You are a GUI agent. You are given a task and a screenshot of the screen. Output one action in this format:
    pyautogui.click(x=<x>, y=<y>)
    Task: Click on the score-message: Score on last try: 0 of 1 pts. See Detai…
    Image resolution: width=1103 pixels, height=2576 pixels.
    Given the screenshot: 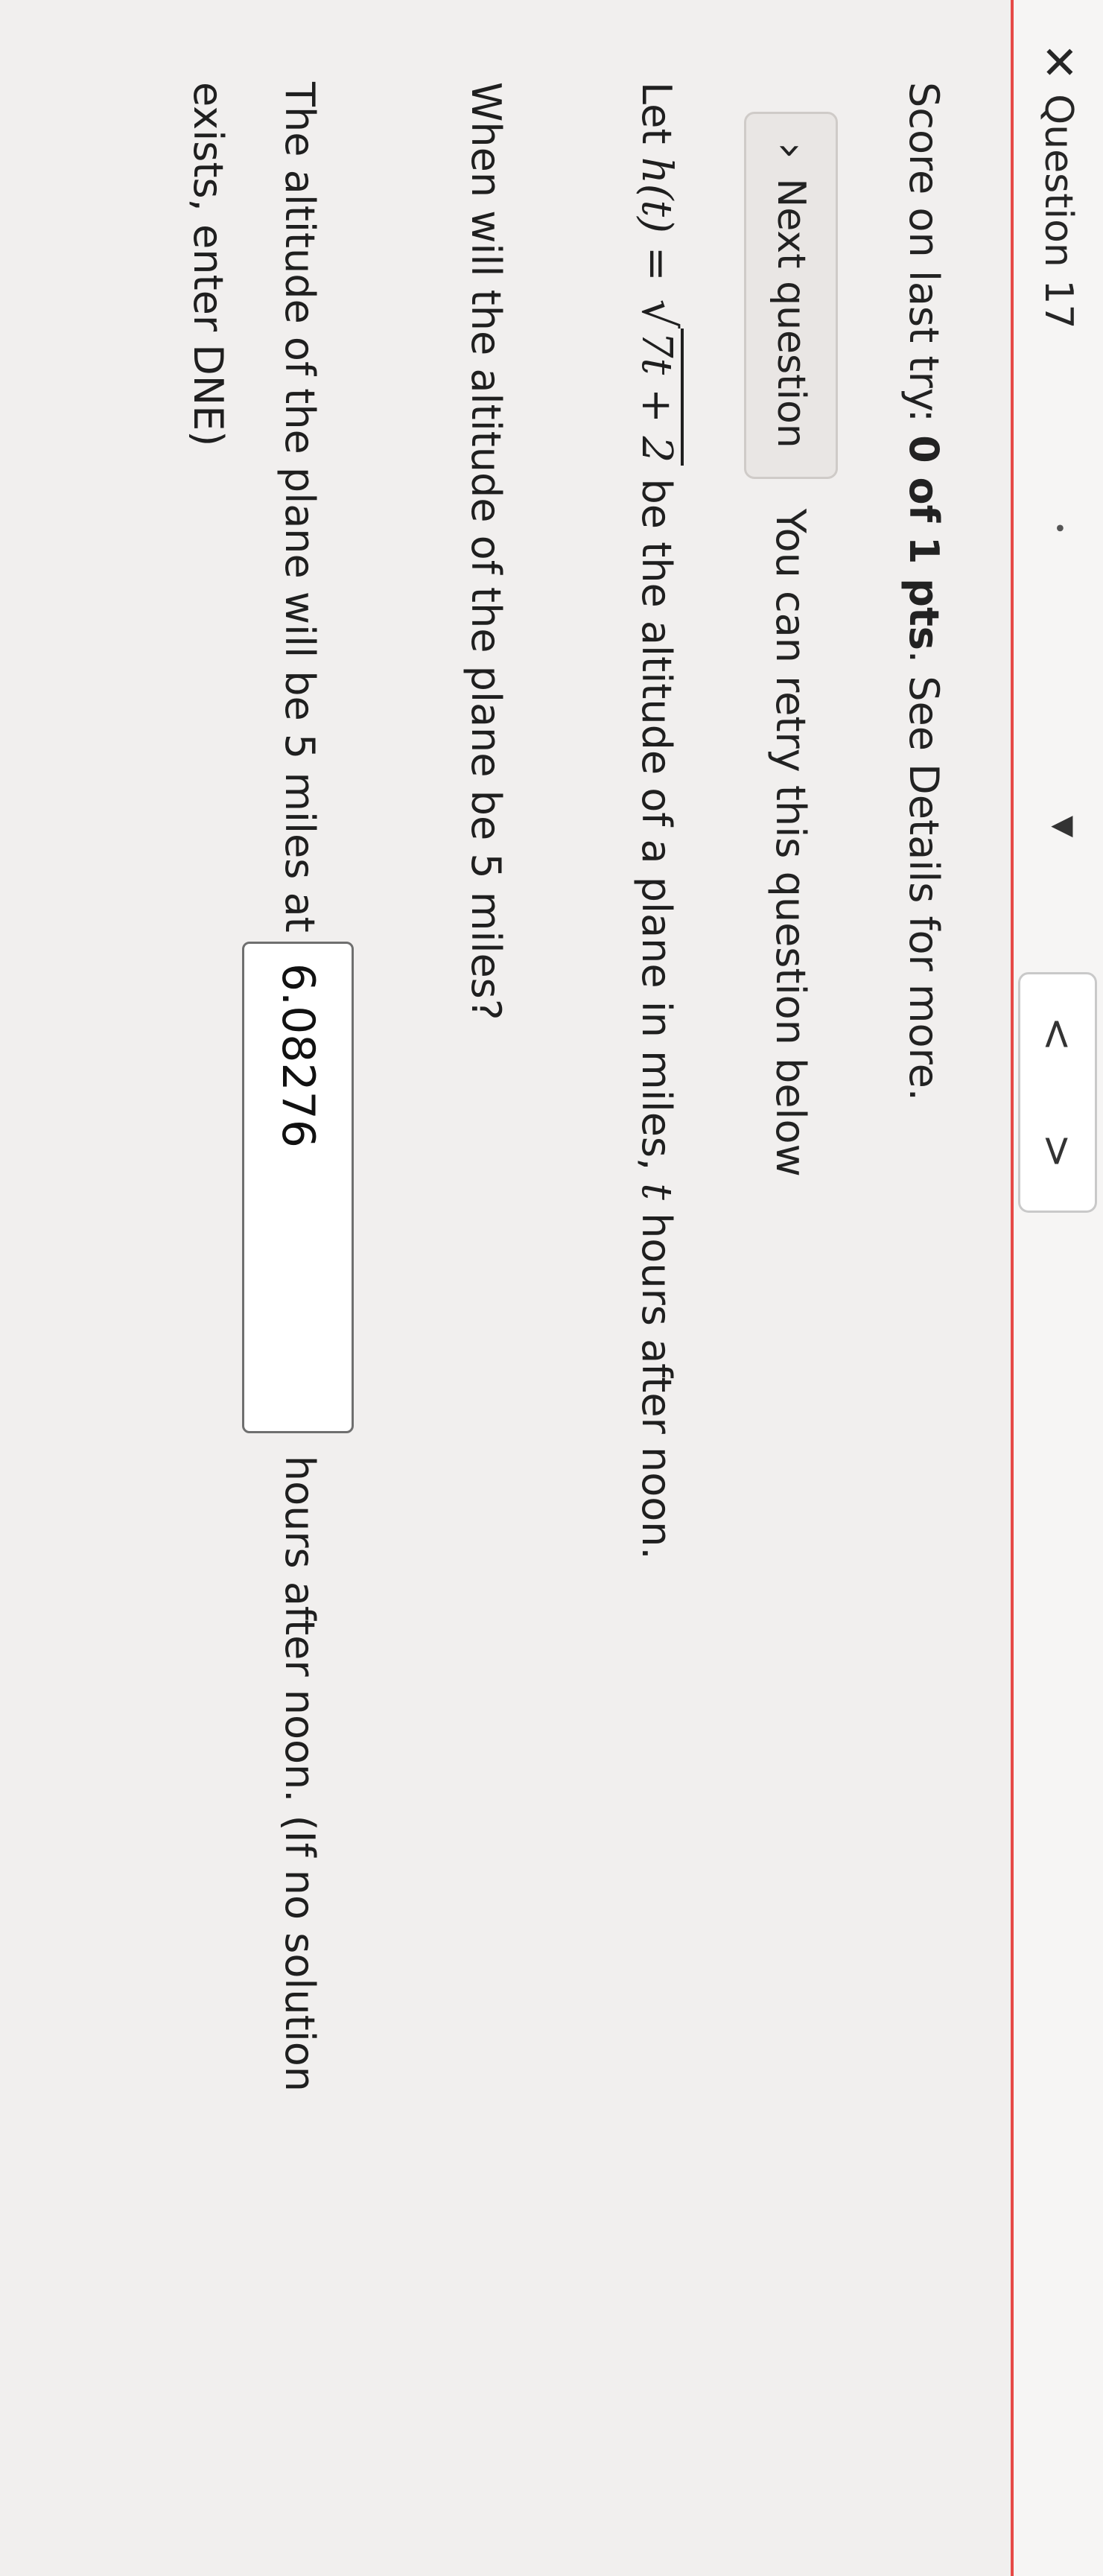 What is the action you would take?
    pyautogui.click(x=923, y=591)
    